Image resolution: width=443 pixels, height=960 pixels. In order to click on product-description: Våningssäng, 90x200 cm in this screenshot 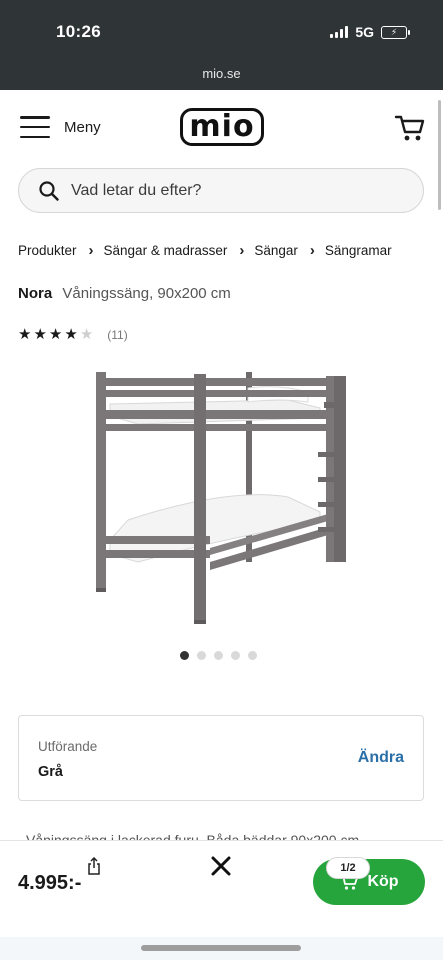, I will do `click(146, 293)`.